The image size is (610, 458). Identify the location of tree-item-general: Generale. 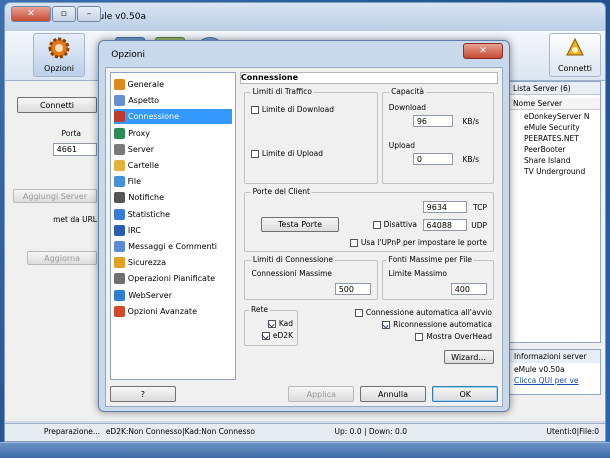
(173, 84).